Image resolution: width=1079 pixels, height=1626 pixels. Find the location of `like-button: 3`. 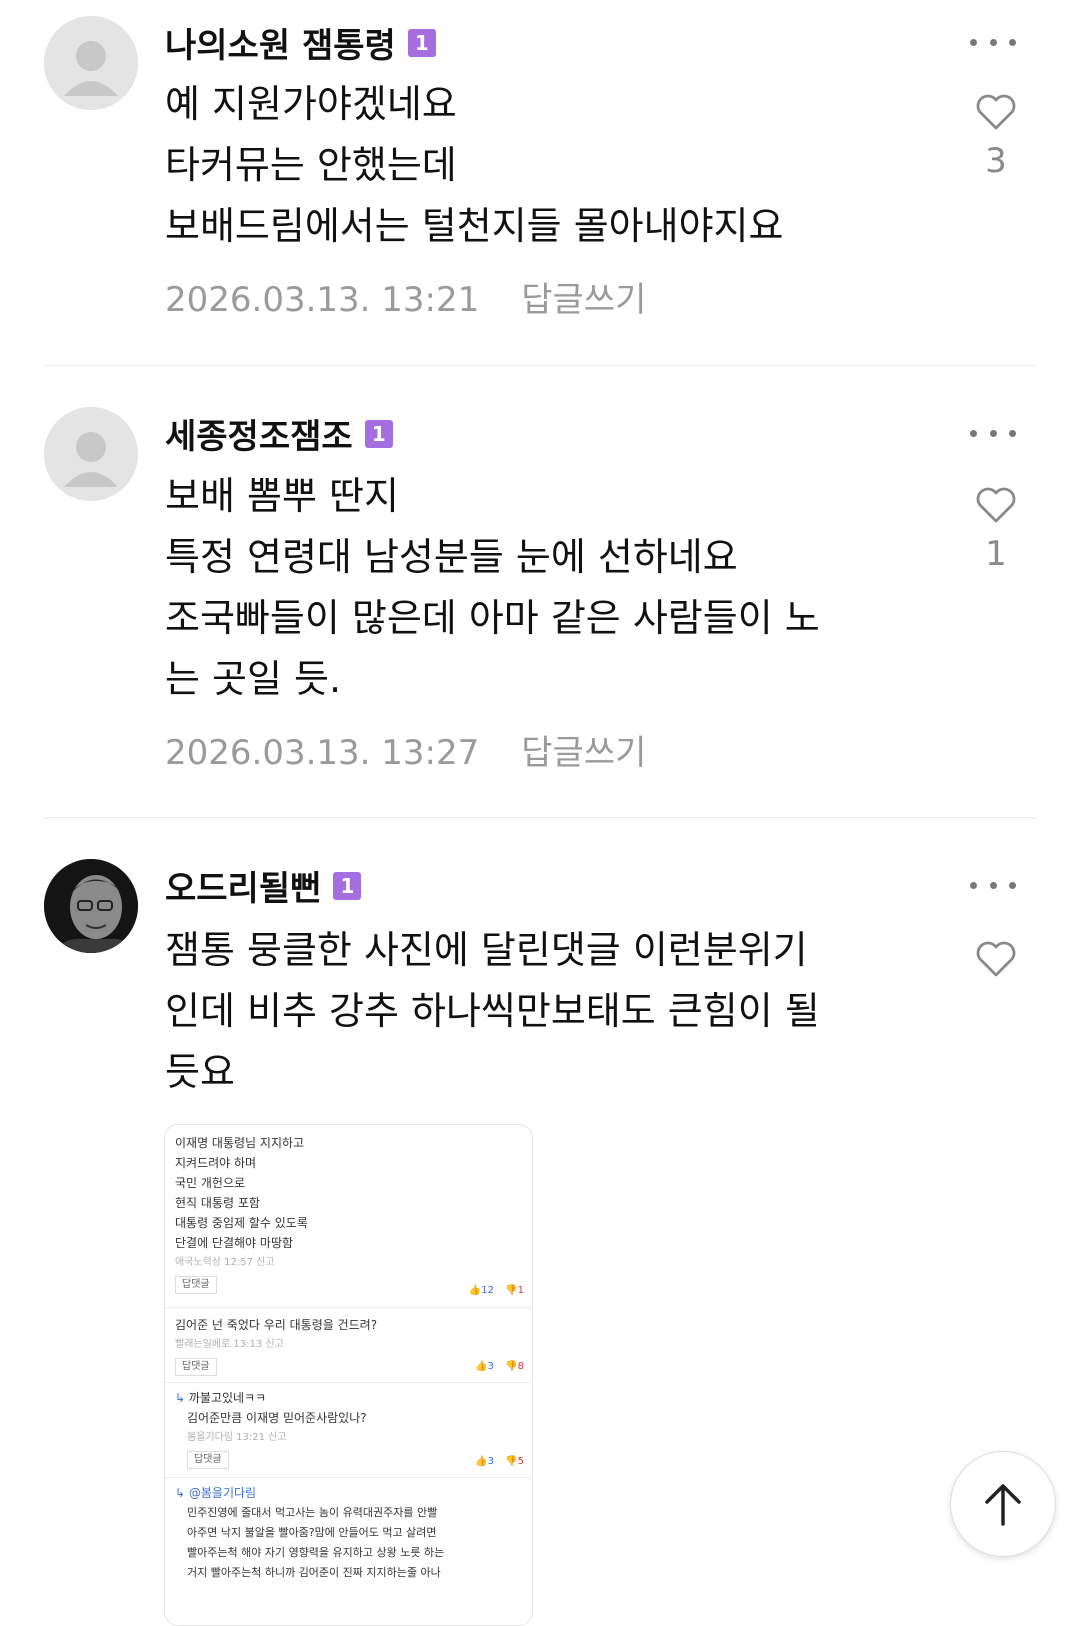

like-button: 3 is located at coordinates (996, 137).